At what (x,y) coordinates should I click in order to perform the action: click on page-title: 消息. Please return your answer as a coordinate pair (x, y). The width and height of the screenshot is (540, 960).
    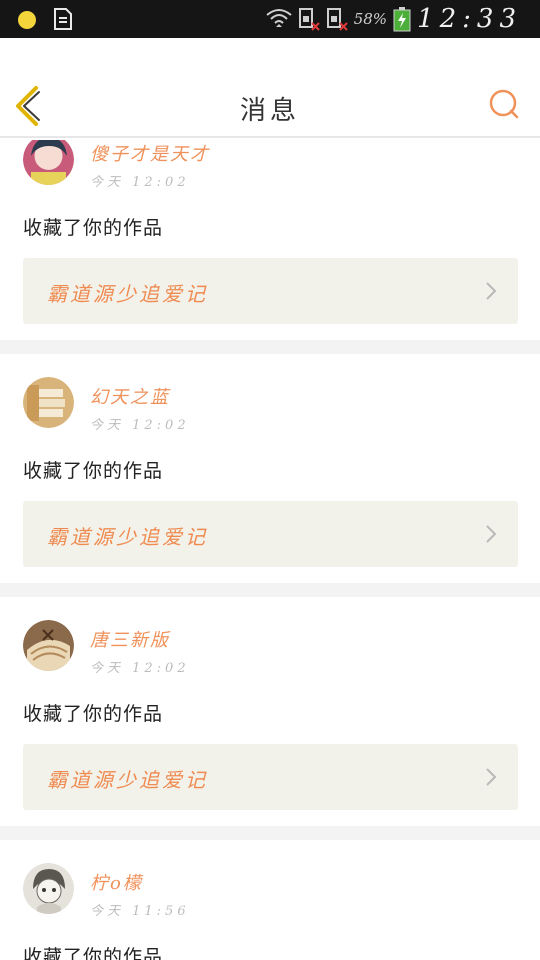
    Looking at the image, I should click on (269, 111).